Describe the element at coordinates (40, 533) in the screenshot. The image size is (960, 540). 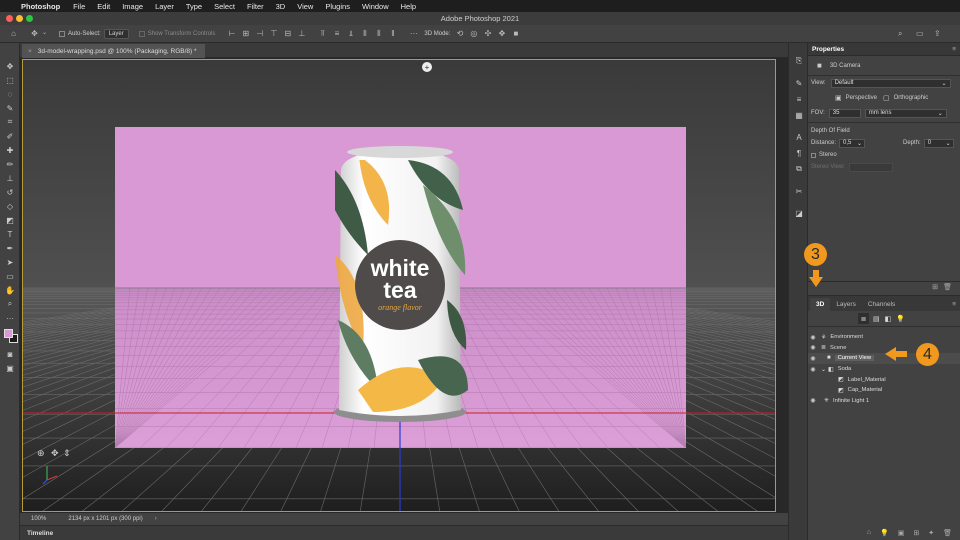
I see `timeline-tab: Timeline` at that location.